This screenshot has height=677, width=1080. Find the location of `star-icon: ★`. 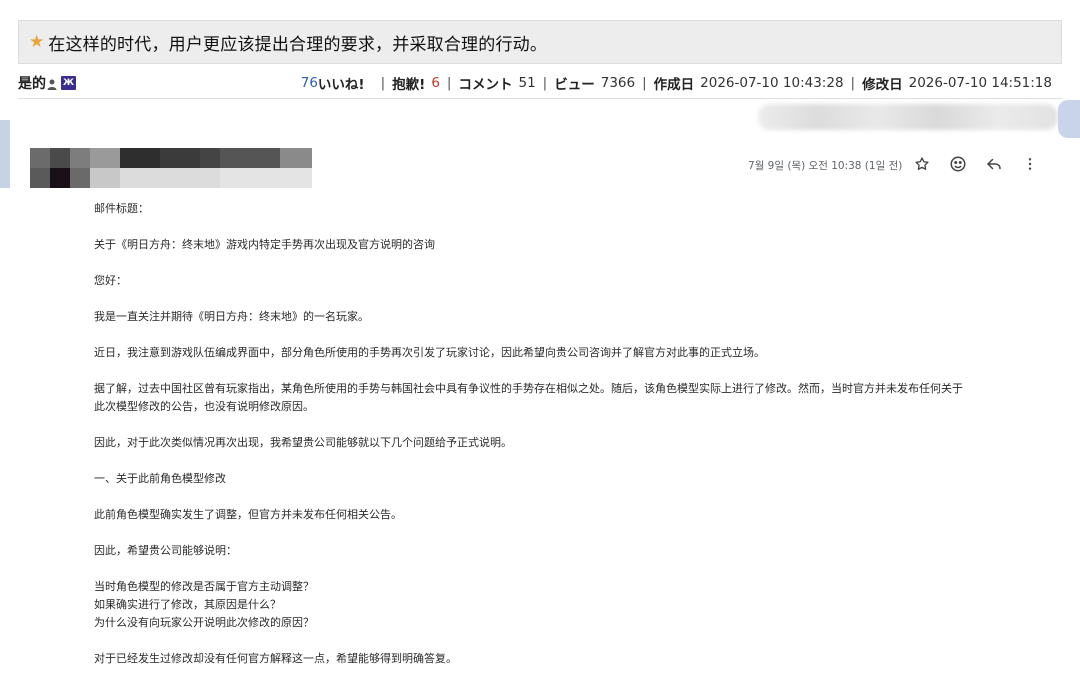

star-icon: ★ is located at coordinates (37, 41).